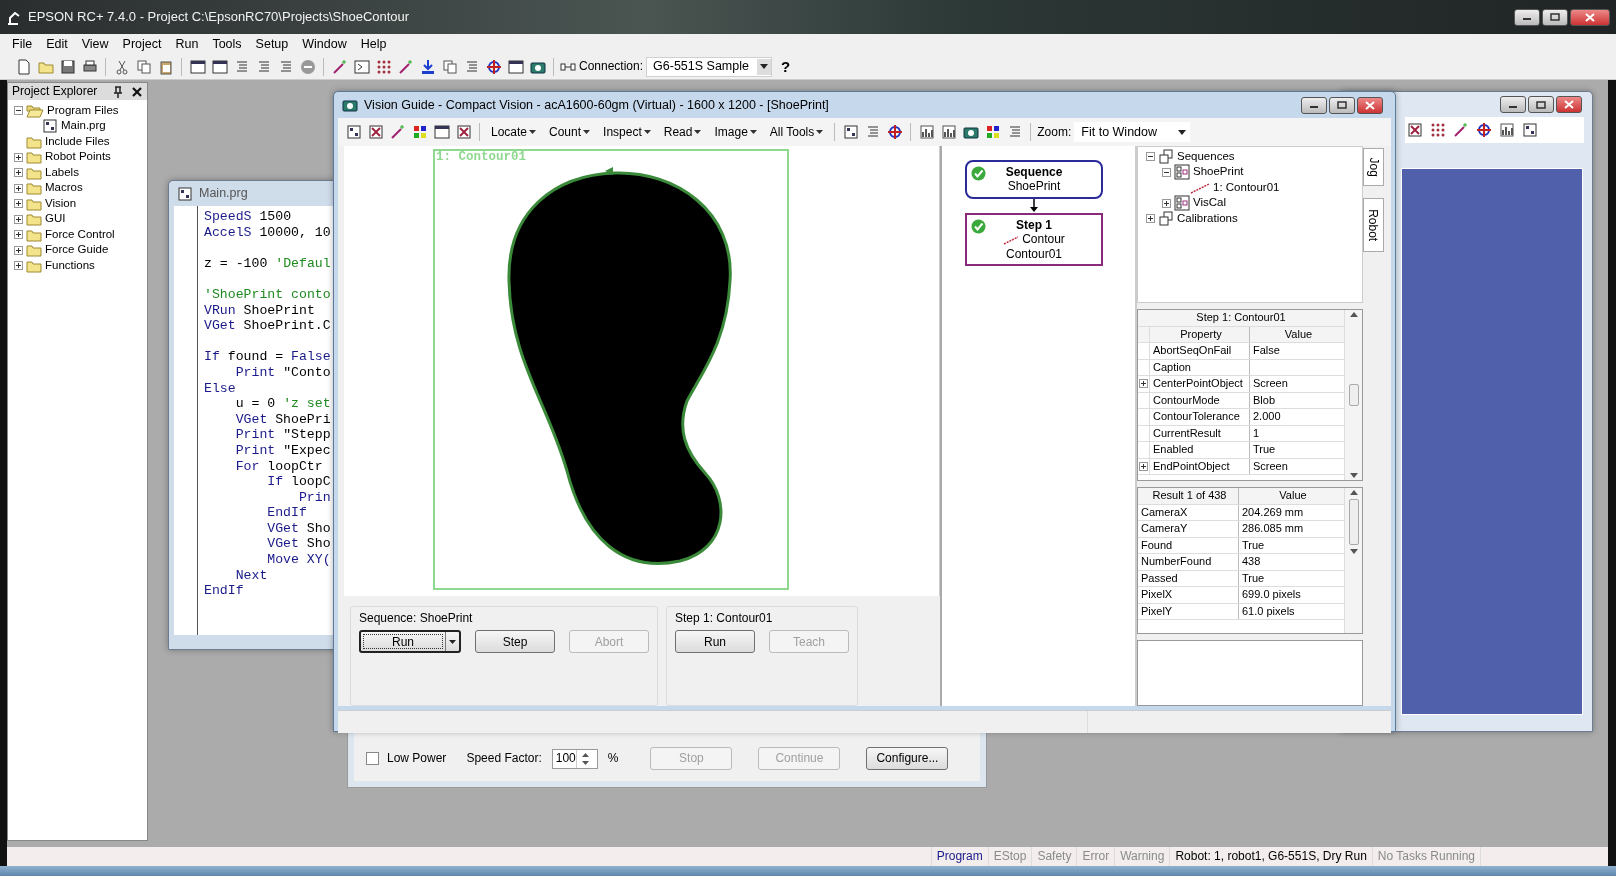 This screenshot has width=1616, height=876. I want to click on dropdown-menu-button: Image, so click(735, 132).